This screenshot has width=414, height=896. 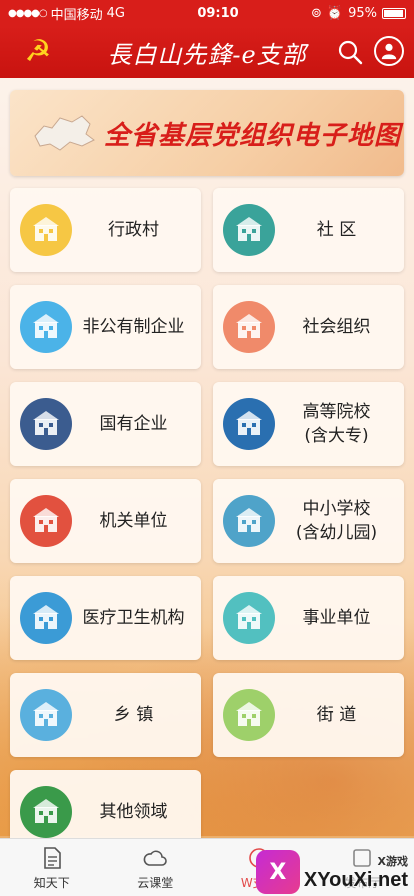 What do you see at coordinates (46, 812) in the screenshot?
I see `other-fields-icon` at bounding box center [46, 812].